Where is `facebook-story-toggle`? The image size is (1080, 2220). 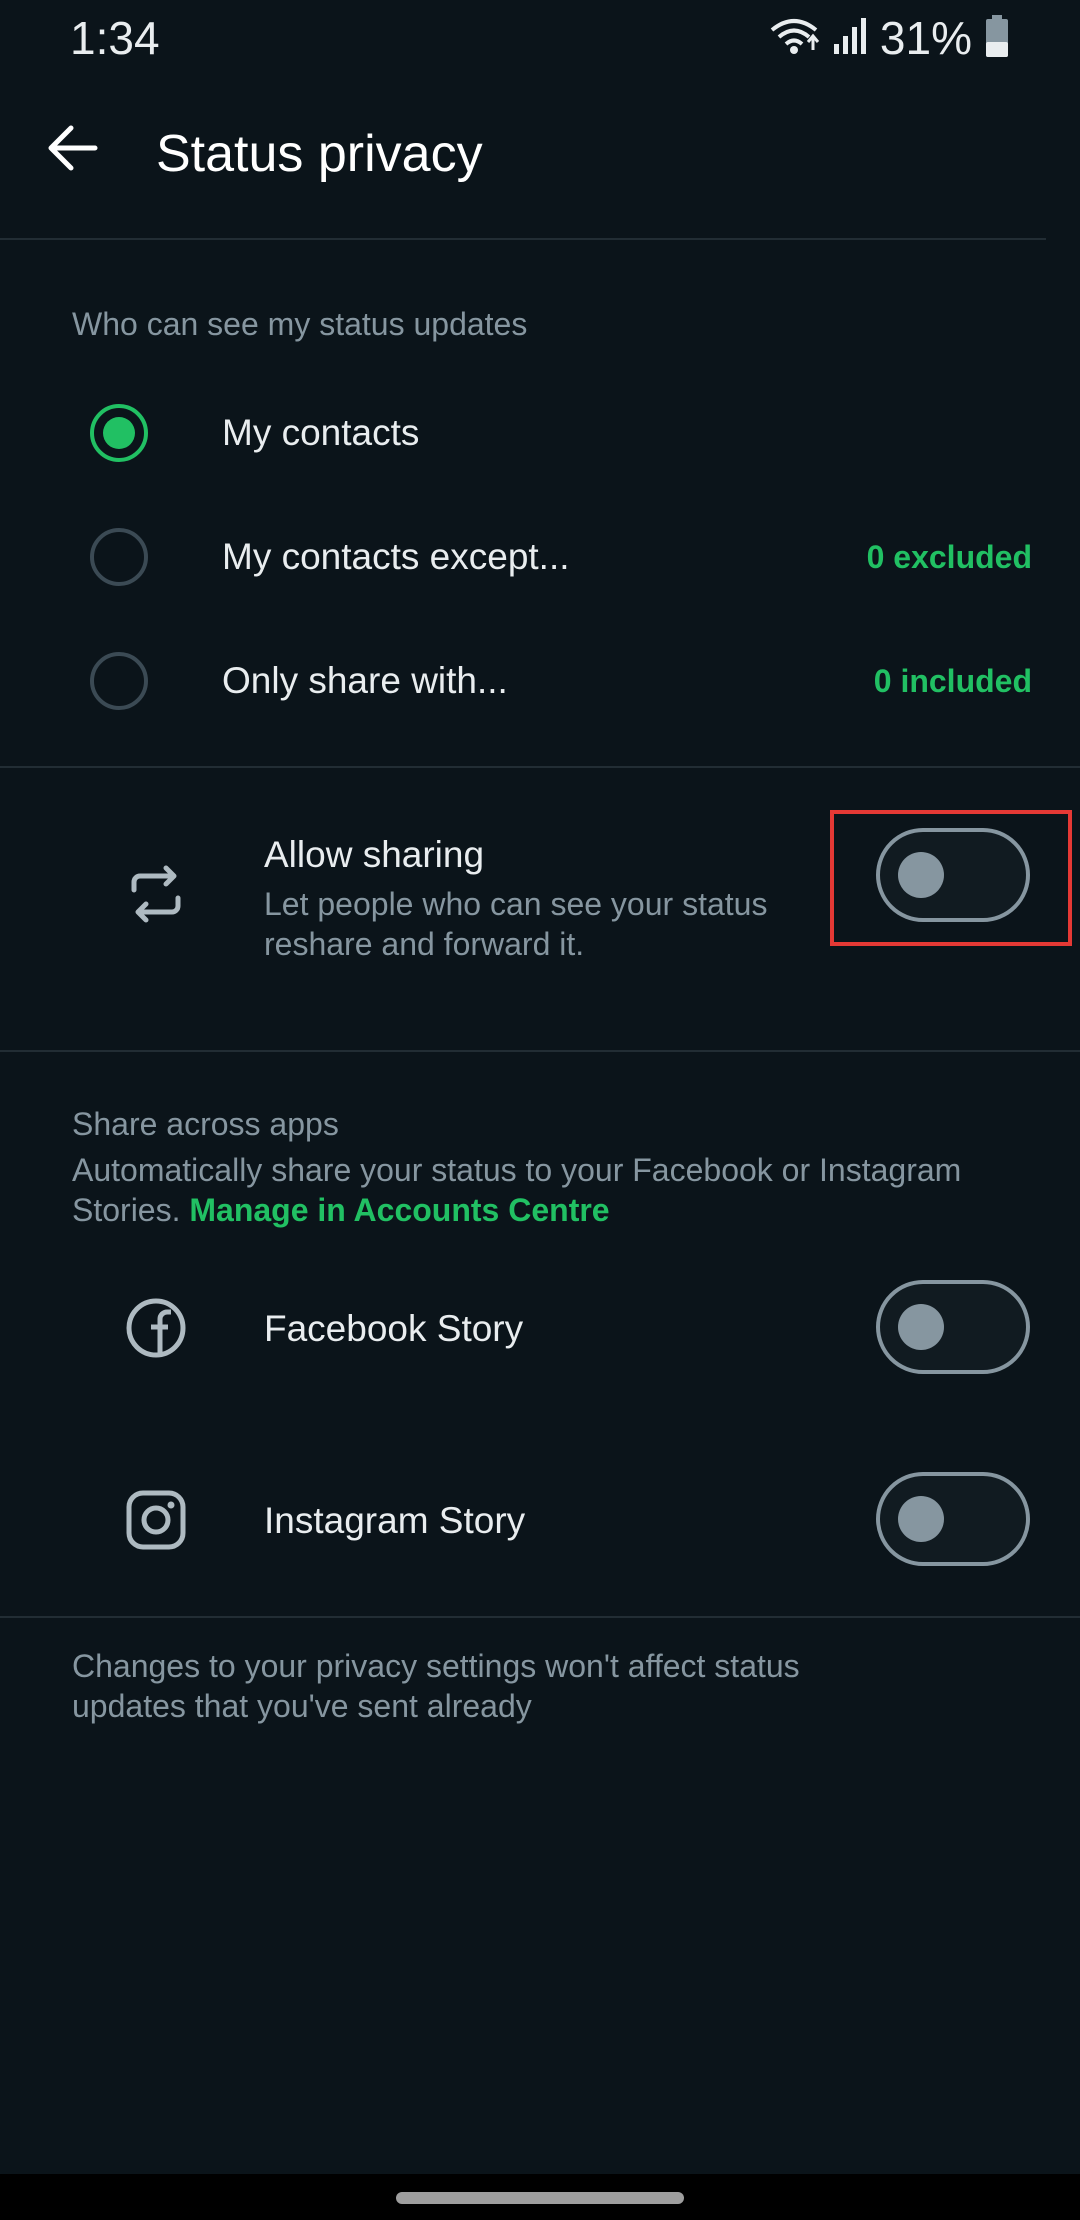
facebook-story-toggle is located at coordinates (953, 1327).